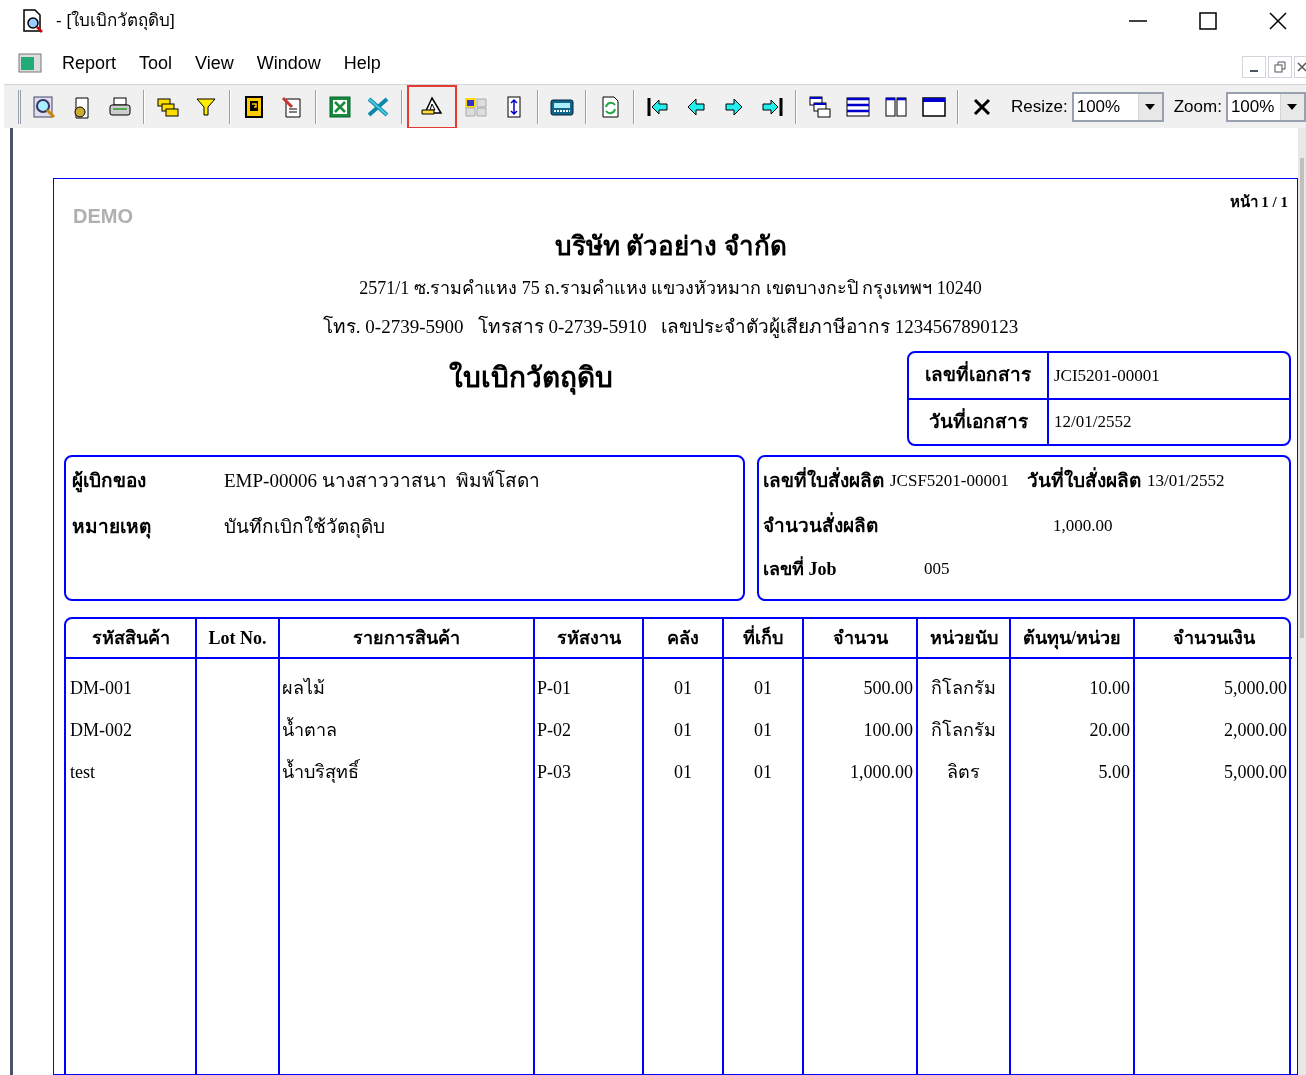 The width and height of the screenshot is (1306, 1075). What do you see at coordinates (670, 327) in the screenshot?
I see `company-contact: โทร. 0-2739-5900 โทรสาร 0-2739-5910 เลขประจำตัวผู้เสียภาษีอากร 1234567890123` at bounding box center [670, 327].